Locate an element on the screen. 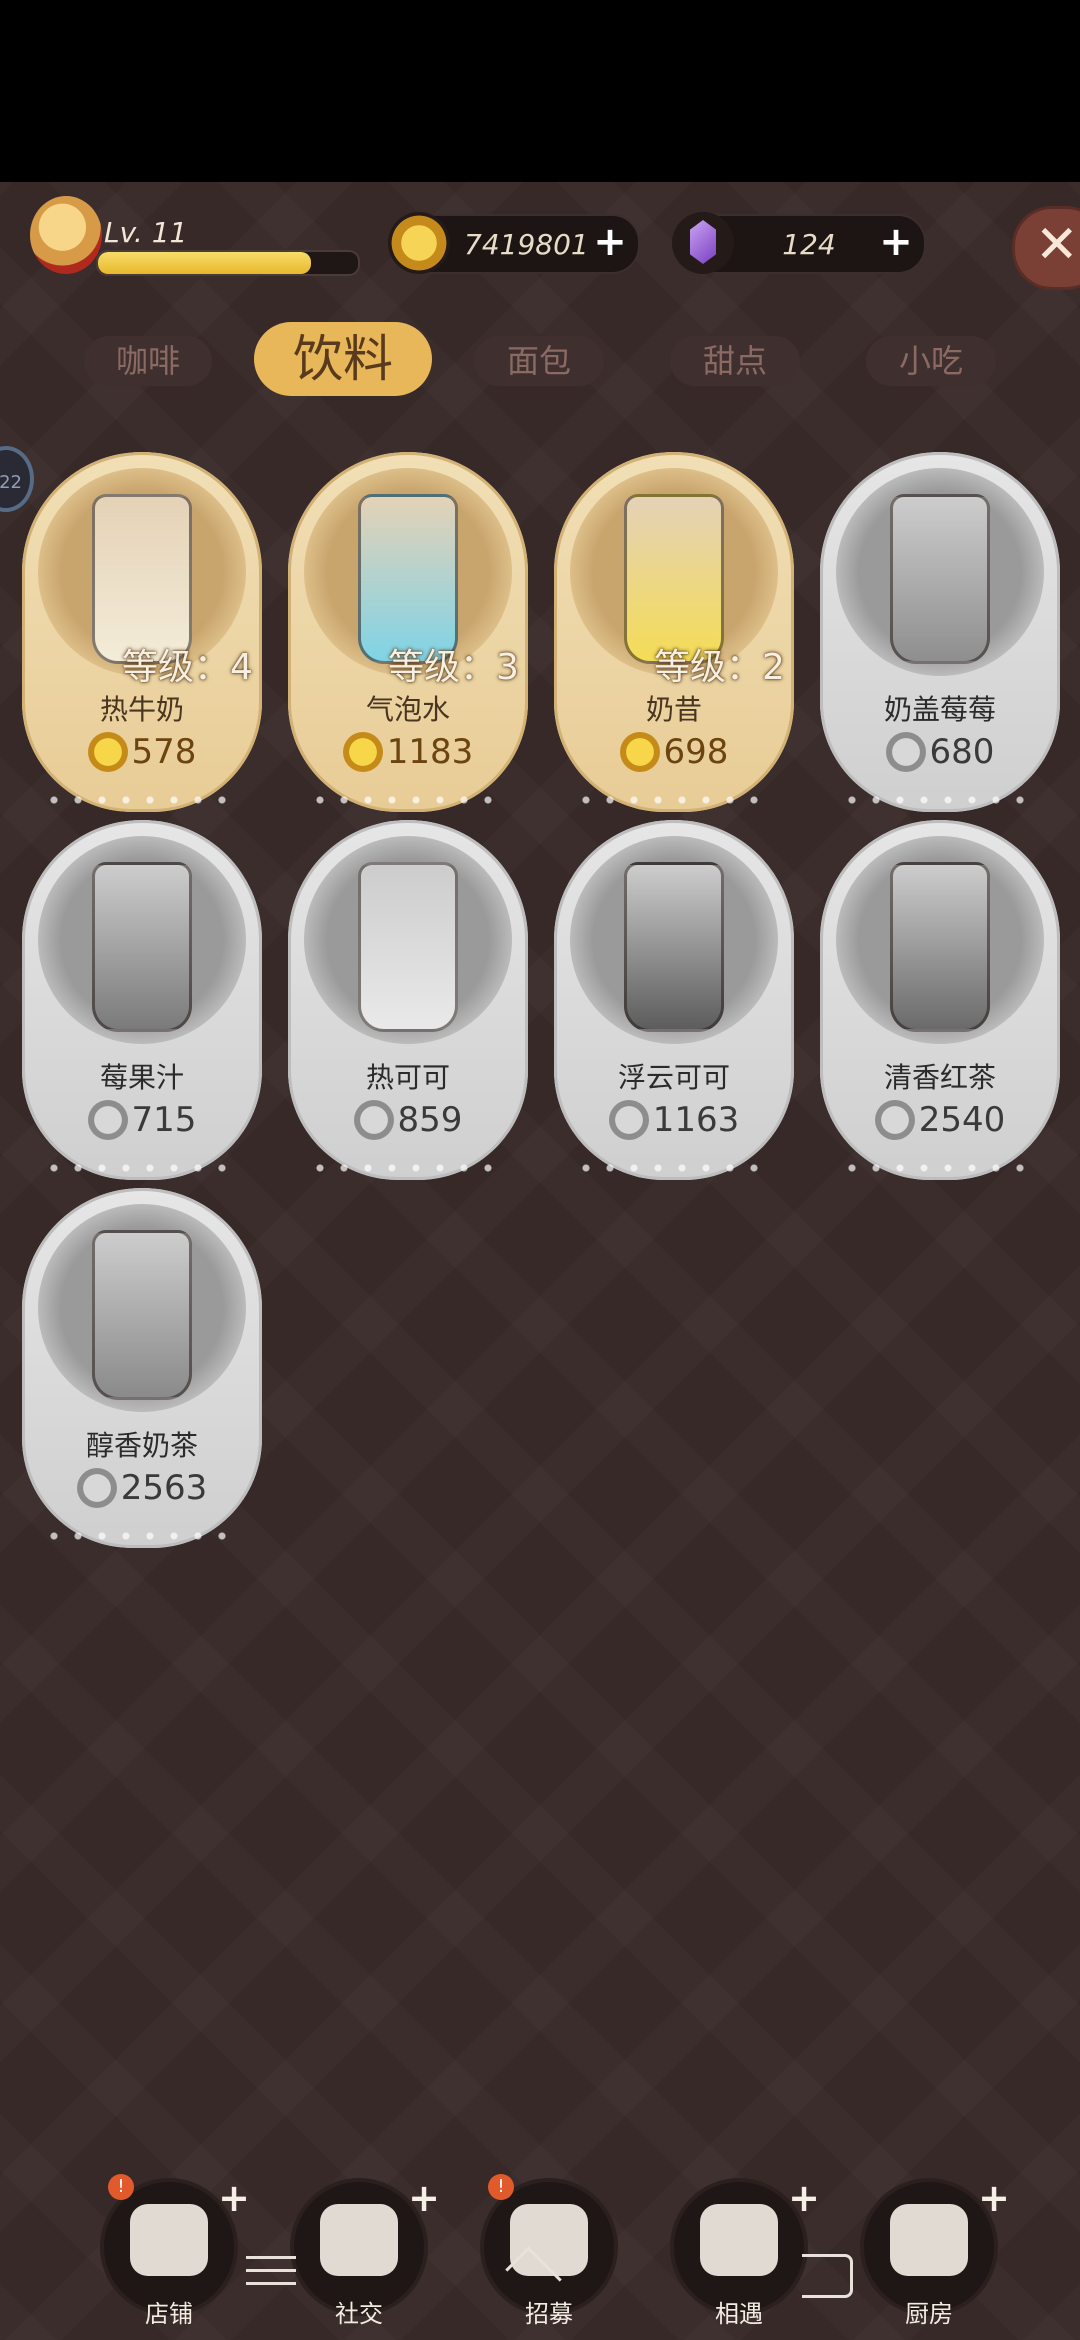 Image resolution: width=1080 pixels, height=2340 pixels. drink-card: 莓果汁 715 is located at coordinates (142, 1000).